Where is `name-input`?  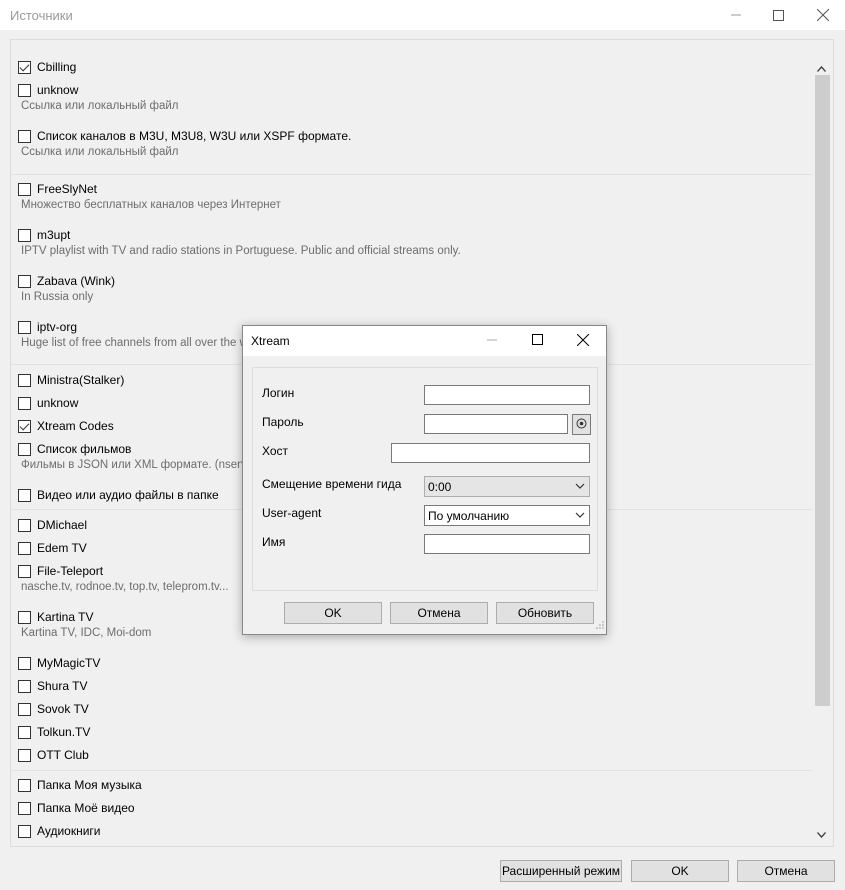 name-input is located at coordinates (507, 544).